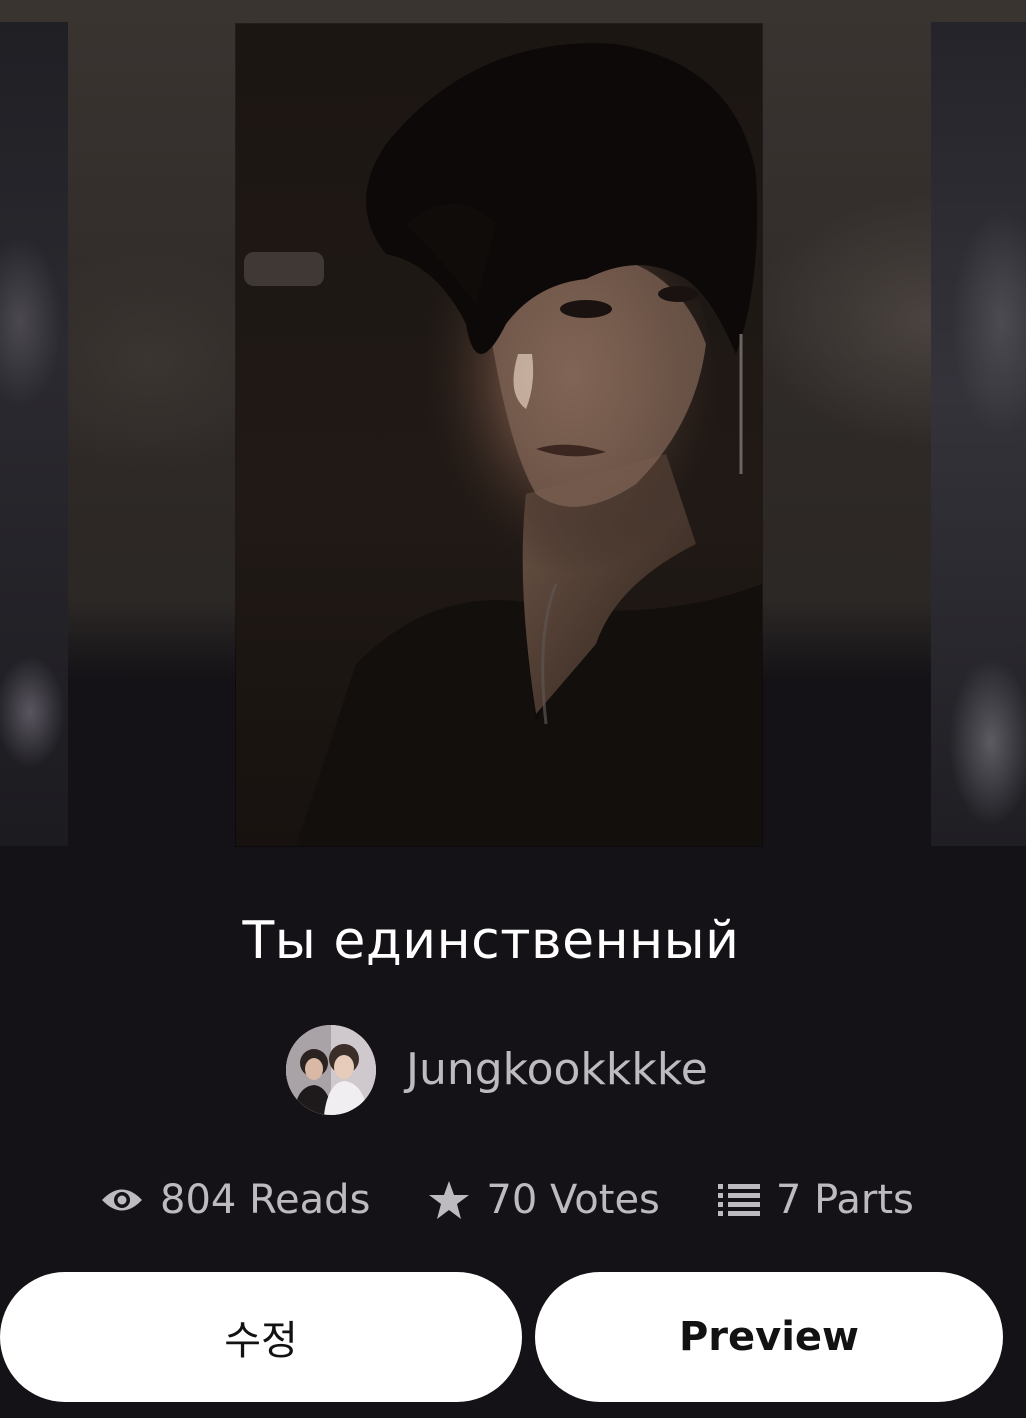  What do you see at coordinates (769, 1337) in the screenshot?
I see `preview-button: Preview` at bounding box center [769, 1337].